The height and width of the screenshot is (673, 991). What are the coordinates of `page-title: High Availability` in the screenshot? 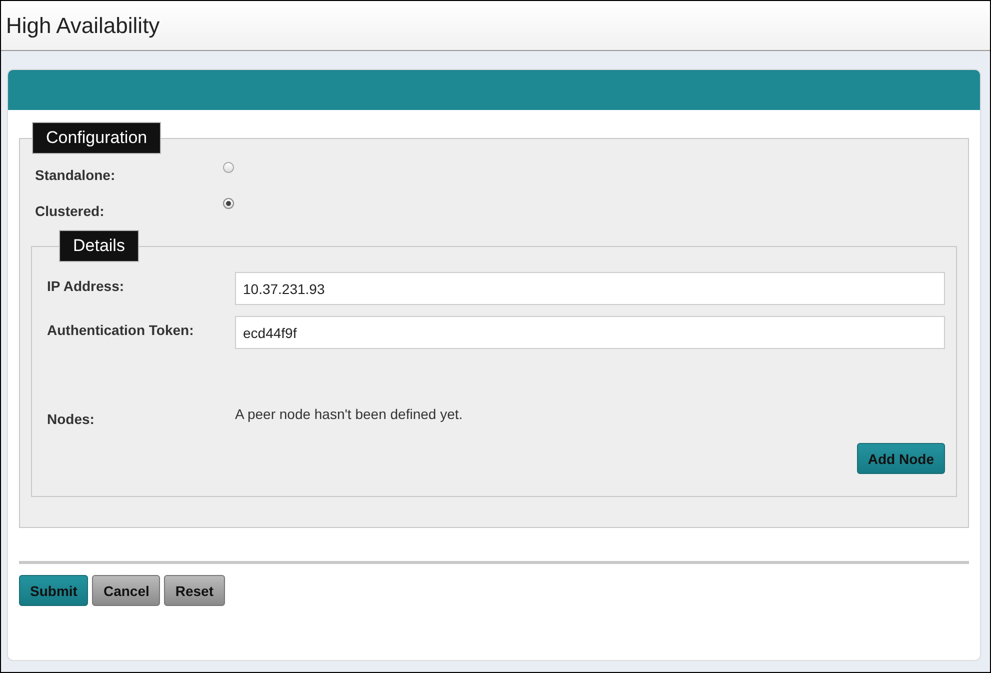 It's located at (83, 25).